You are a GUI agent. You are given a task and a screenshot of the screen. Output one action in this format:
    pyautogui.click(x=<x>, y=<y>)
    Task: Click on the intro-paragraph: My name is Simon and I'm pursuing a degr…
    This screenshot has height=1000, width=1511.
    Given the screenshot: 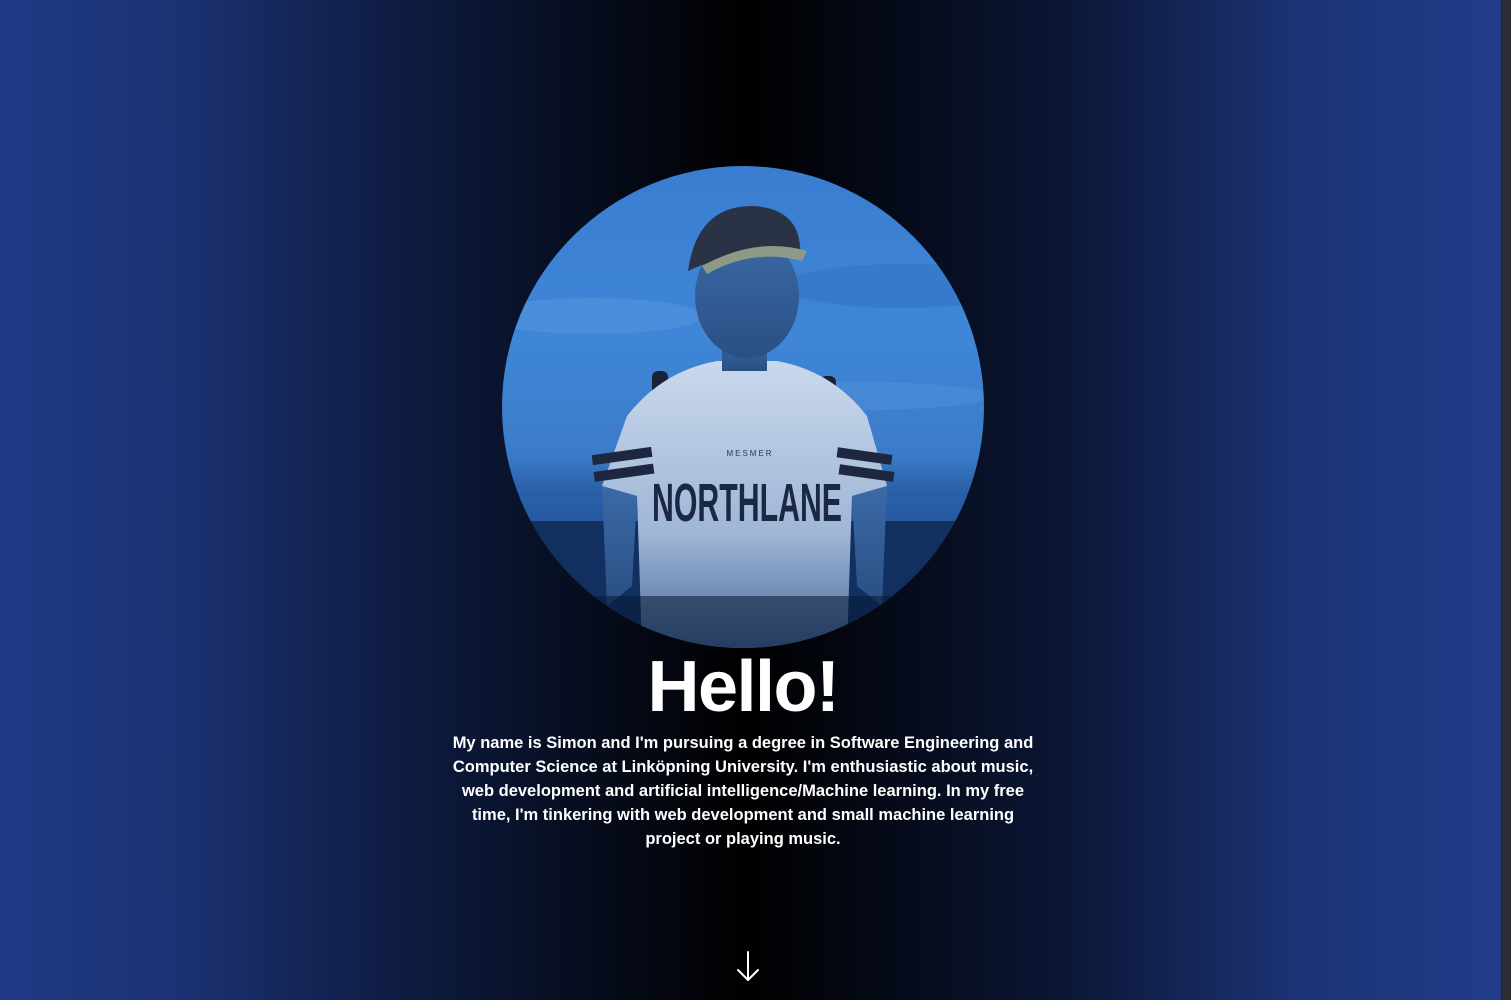 What is the action you would take?
    pyautogui.click(x=743, y=791)
    